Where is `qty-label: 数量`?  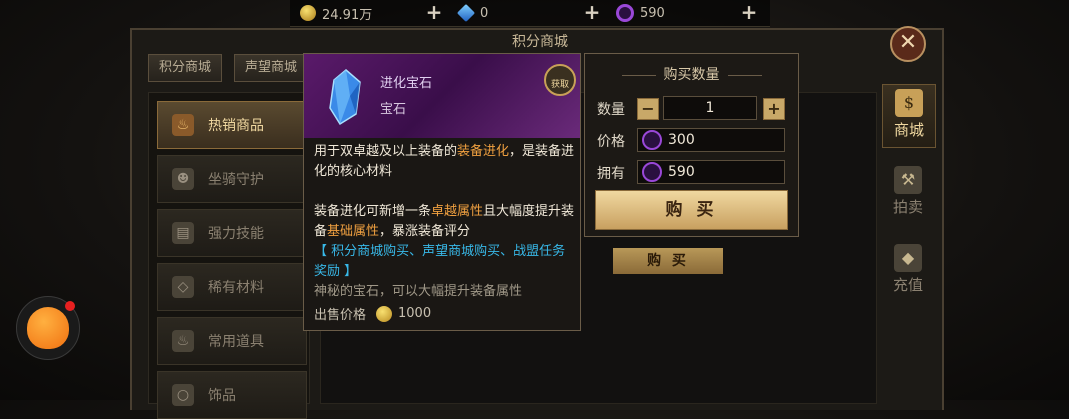 qty-label: 数量 is located at coordinates (611, 110).